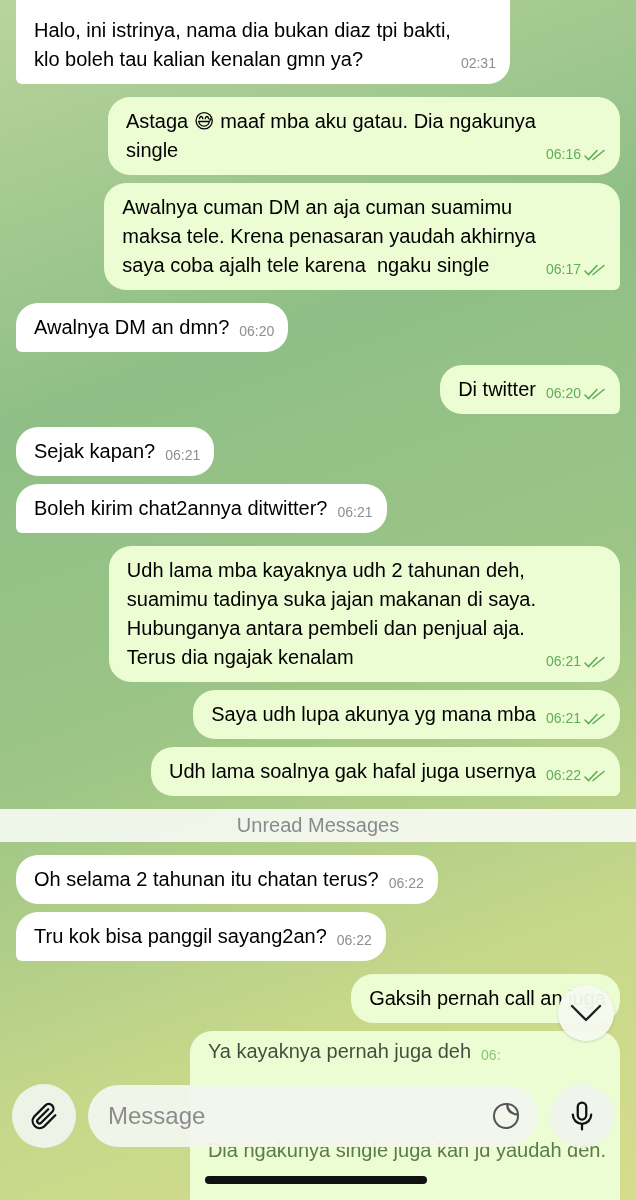  I want to click on message-text: Astaga 😅 maaf mba aku gatau. Dia ngakunya single, so click(330, 136).